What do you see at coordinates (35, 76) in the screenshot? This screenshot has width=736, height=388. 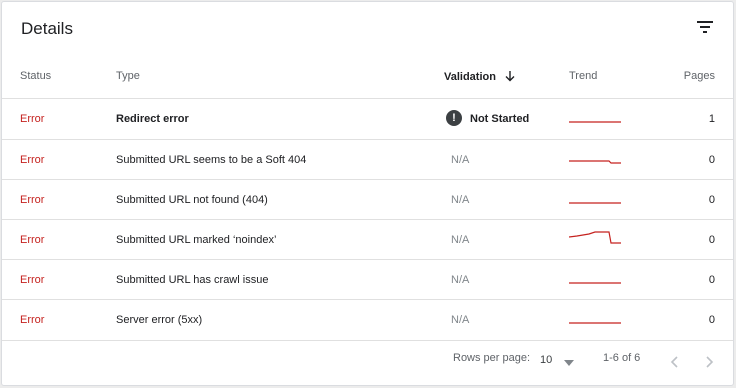 I see `column-header-status: Status` at bounding box center [35, 76].